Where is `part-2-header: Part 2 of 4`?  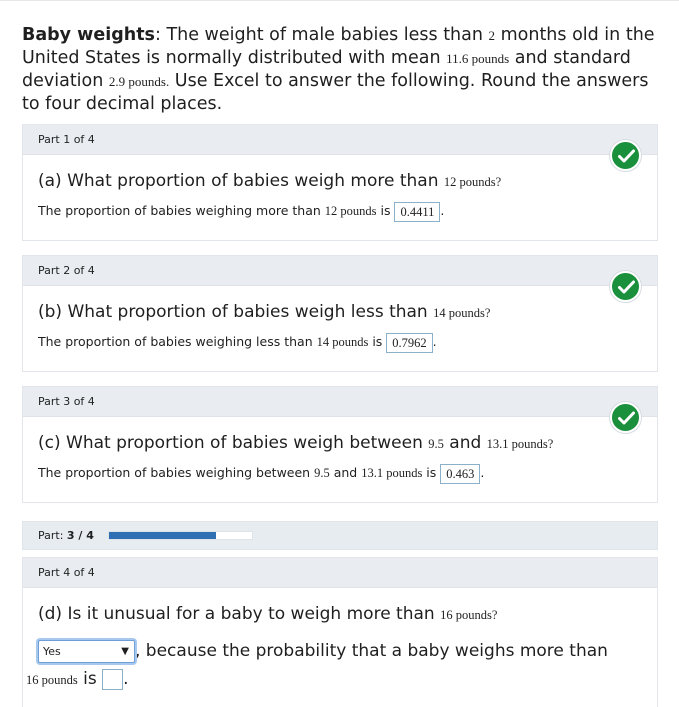
part-2-header: Part 2 of 4 is located at coordinates (340, 271).